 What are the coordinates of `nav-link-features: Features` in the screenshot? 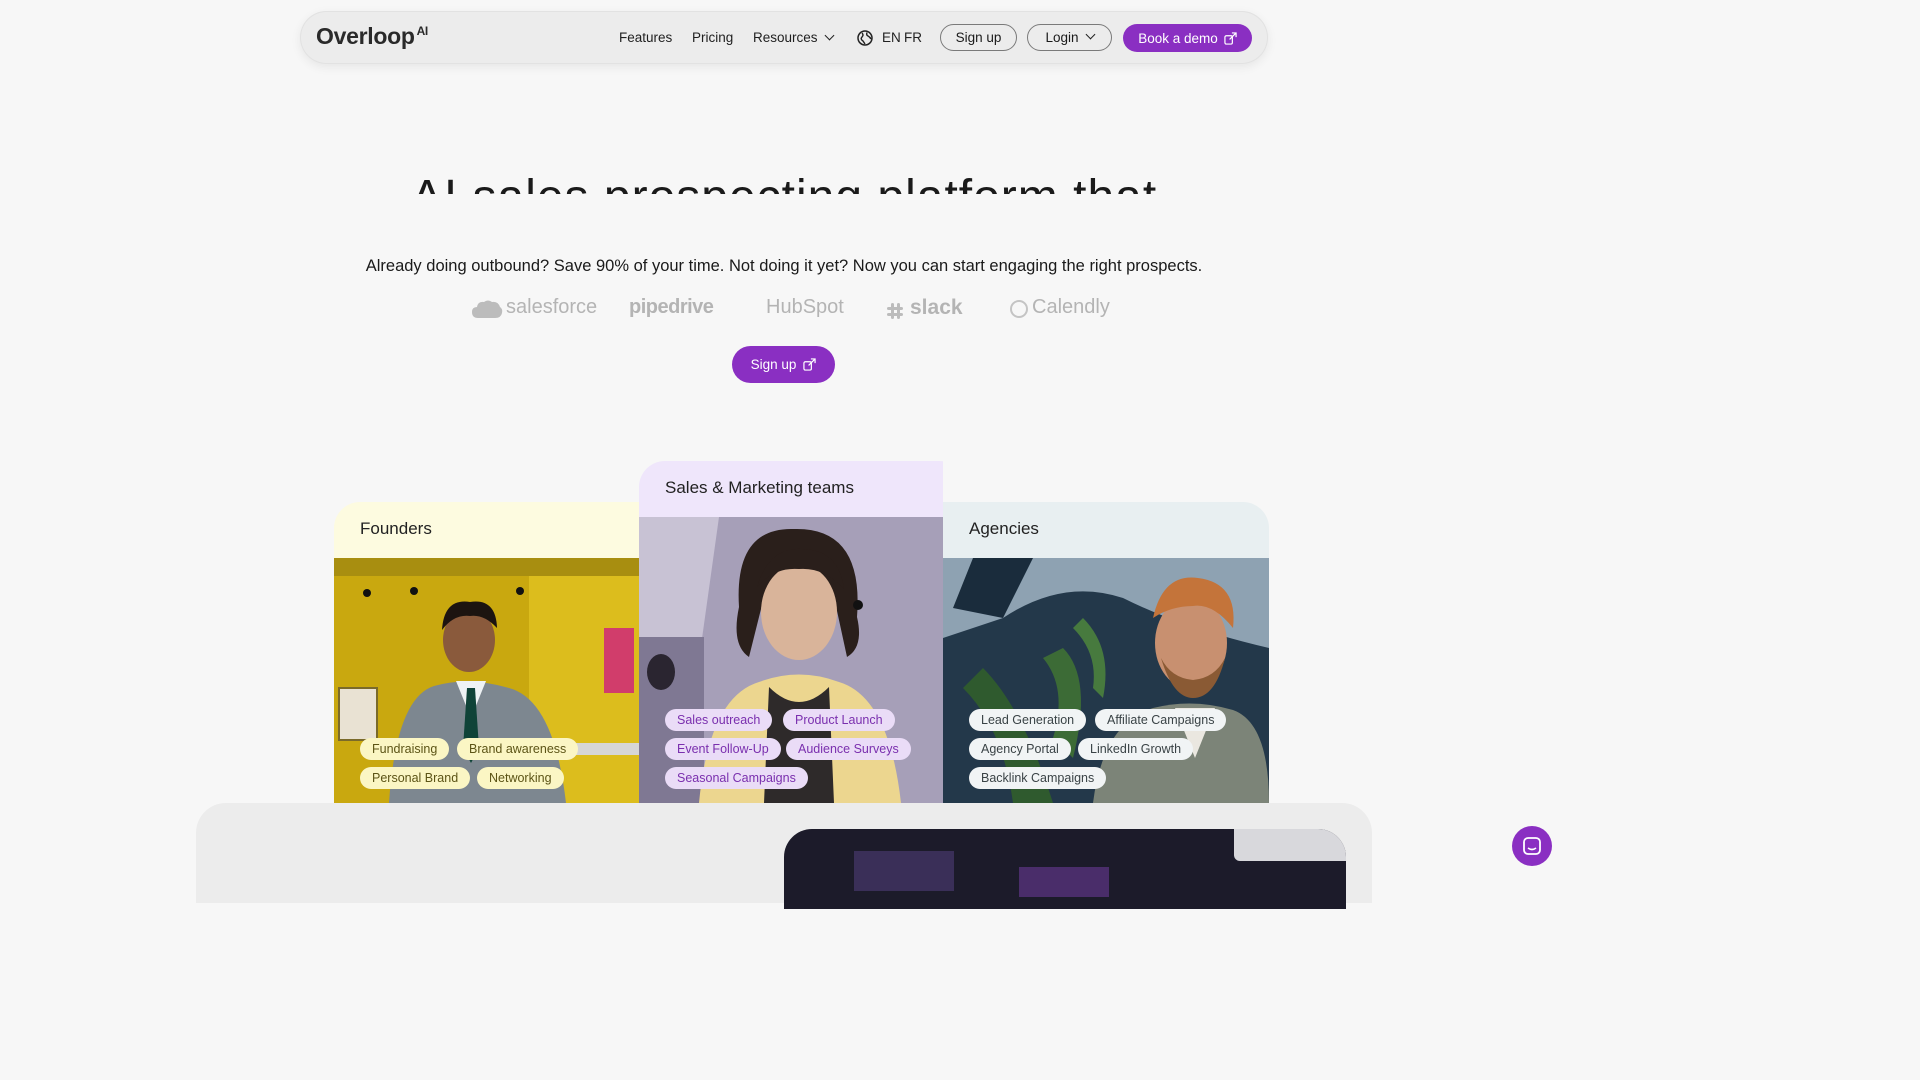 It's located at (645, 37).